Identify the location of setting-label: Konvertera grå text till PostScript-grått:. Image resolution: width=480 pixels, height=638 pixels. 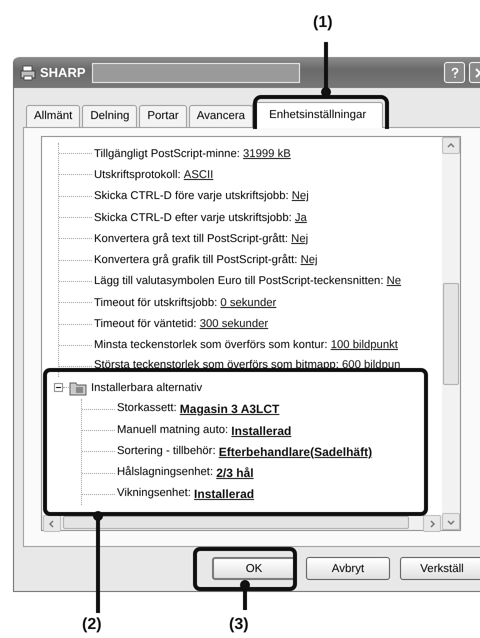
(192, 238).